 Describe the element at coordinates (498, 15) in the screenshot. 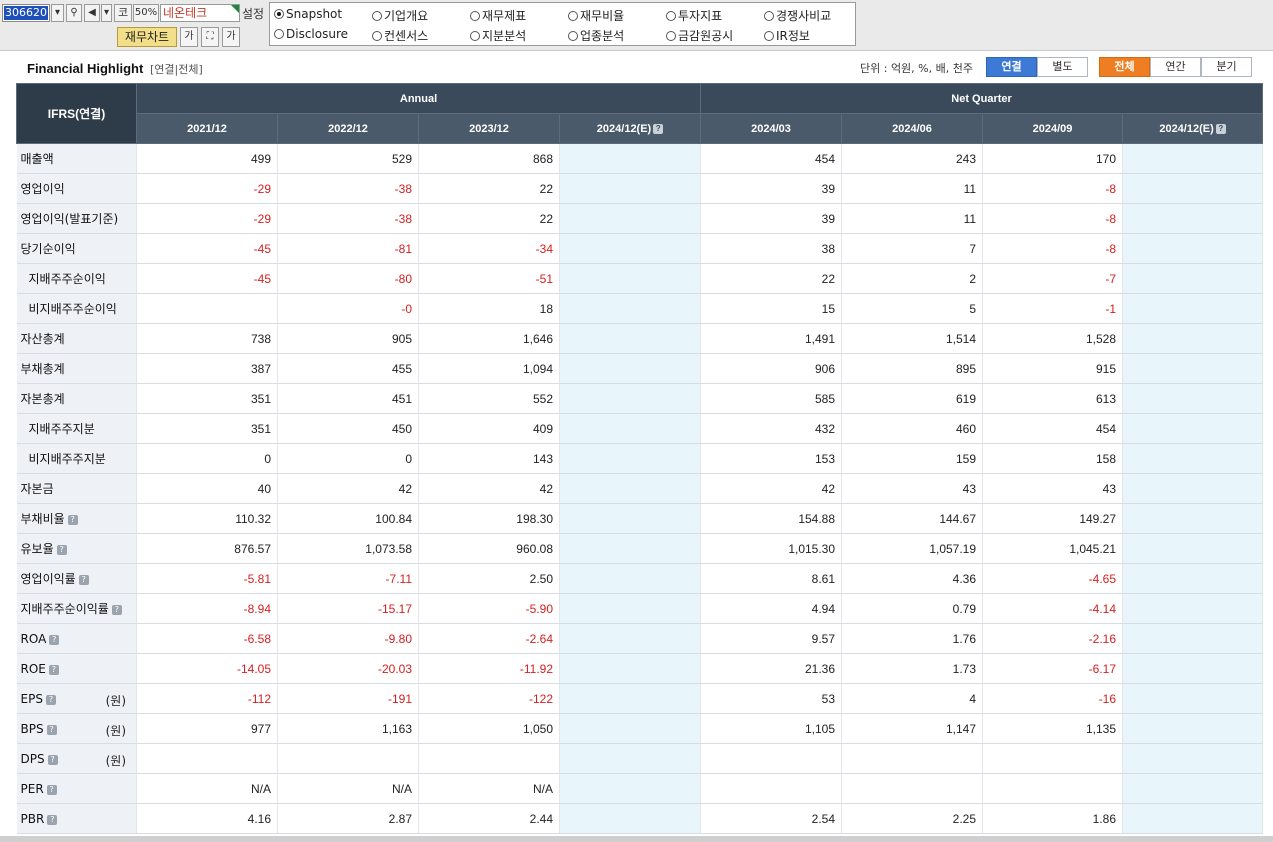

I see `radio-financial-statements: 재무제표` at that location.